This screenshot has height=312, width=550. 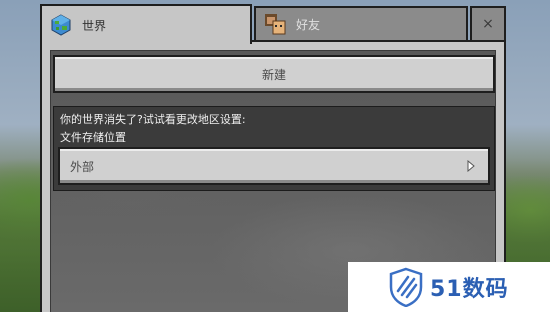 I want to click on close-button: ×, so click(x=488, y=24).